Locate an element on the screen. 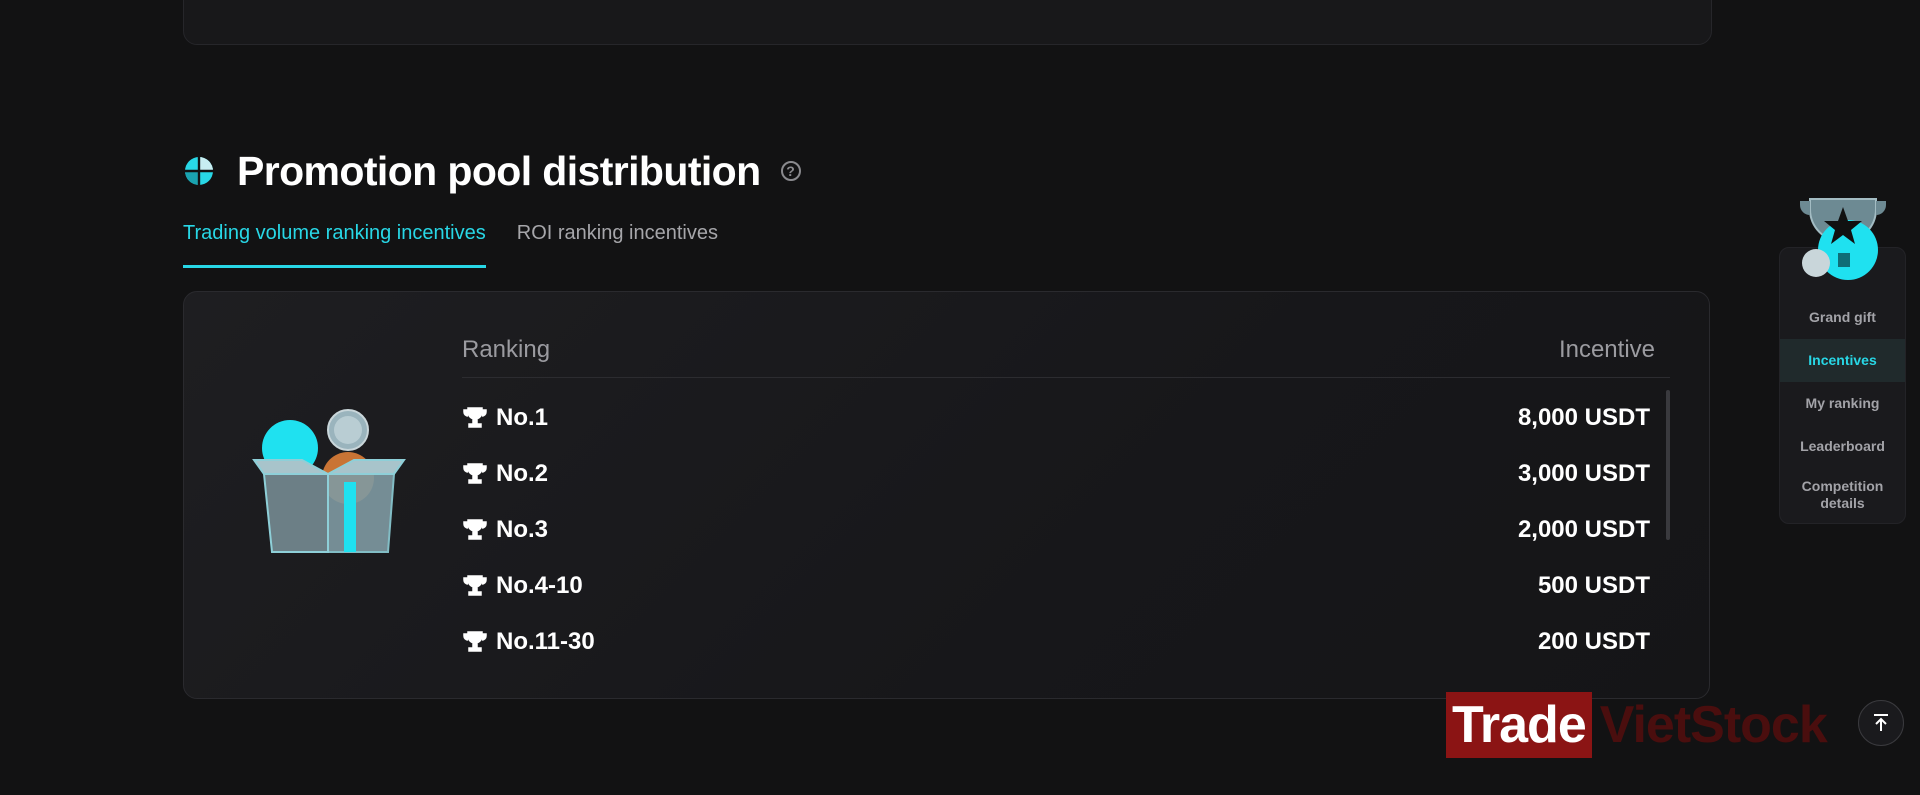 The image size is (1920, 795). table-row: No.4-10 500 USDT is located at coordinates (1066, 586).